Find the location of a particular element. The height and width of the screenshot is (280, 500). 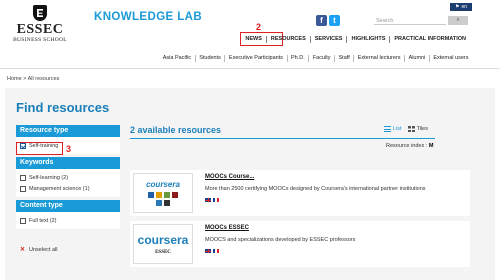

nav-highlights: HIGHLIGHTS is located at coordinates (369, 39).